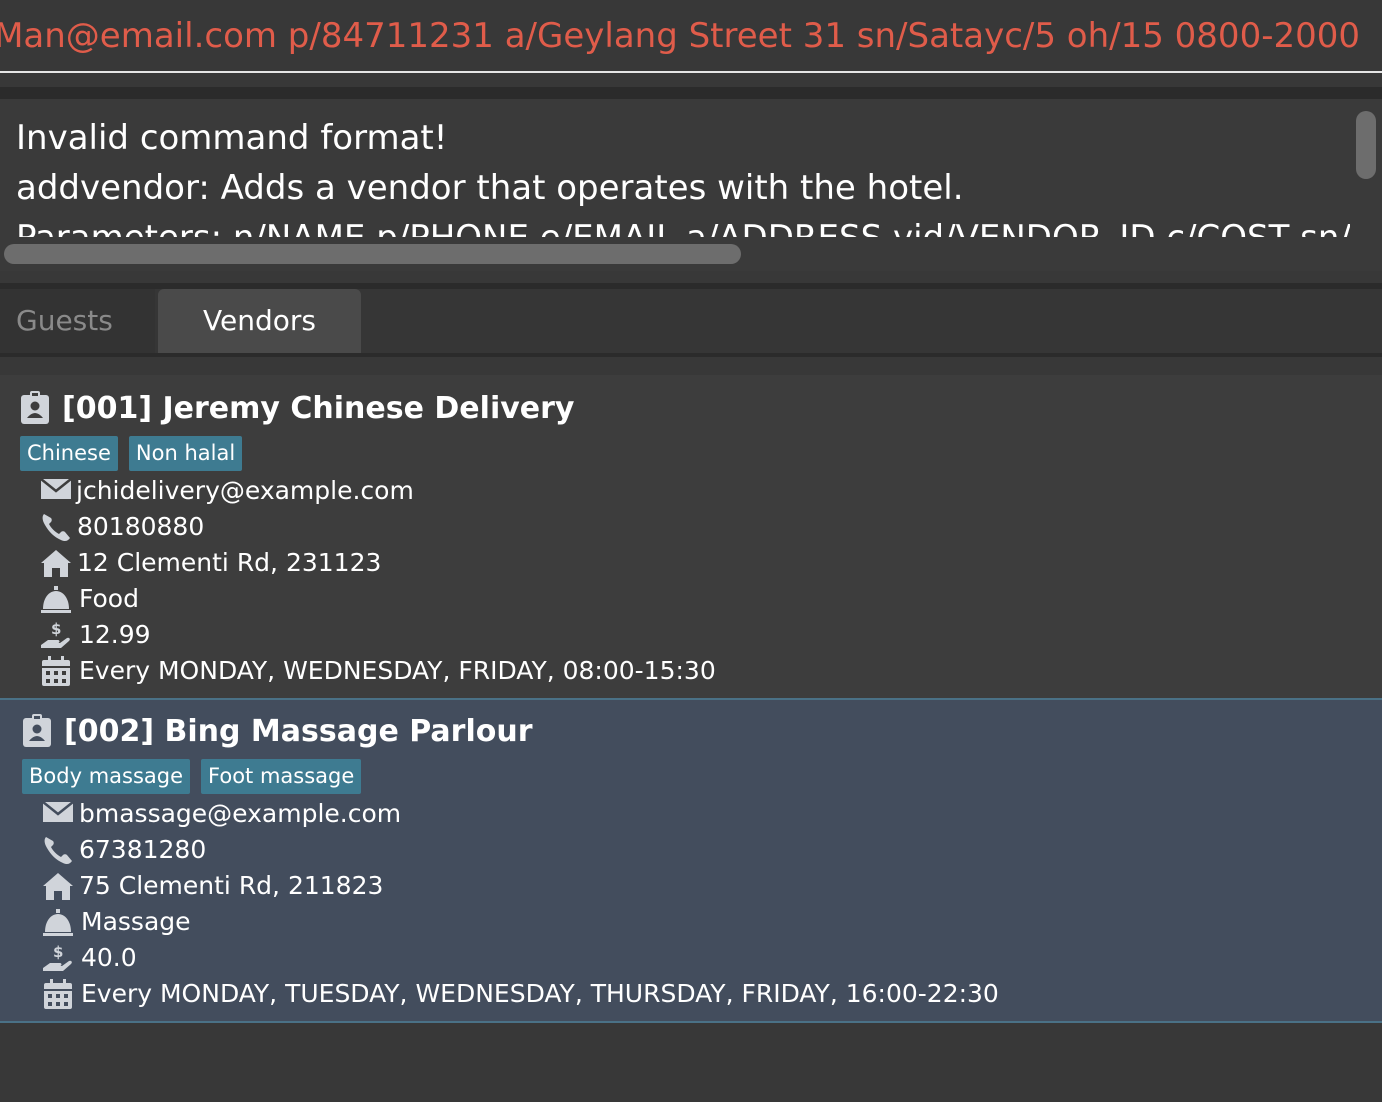 This screenshot has width=1382, height=1102. I want to click on address-text: 12 Clementi Rd, 231123, so click(229, 562).